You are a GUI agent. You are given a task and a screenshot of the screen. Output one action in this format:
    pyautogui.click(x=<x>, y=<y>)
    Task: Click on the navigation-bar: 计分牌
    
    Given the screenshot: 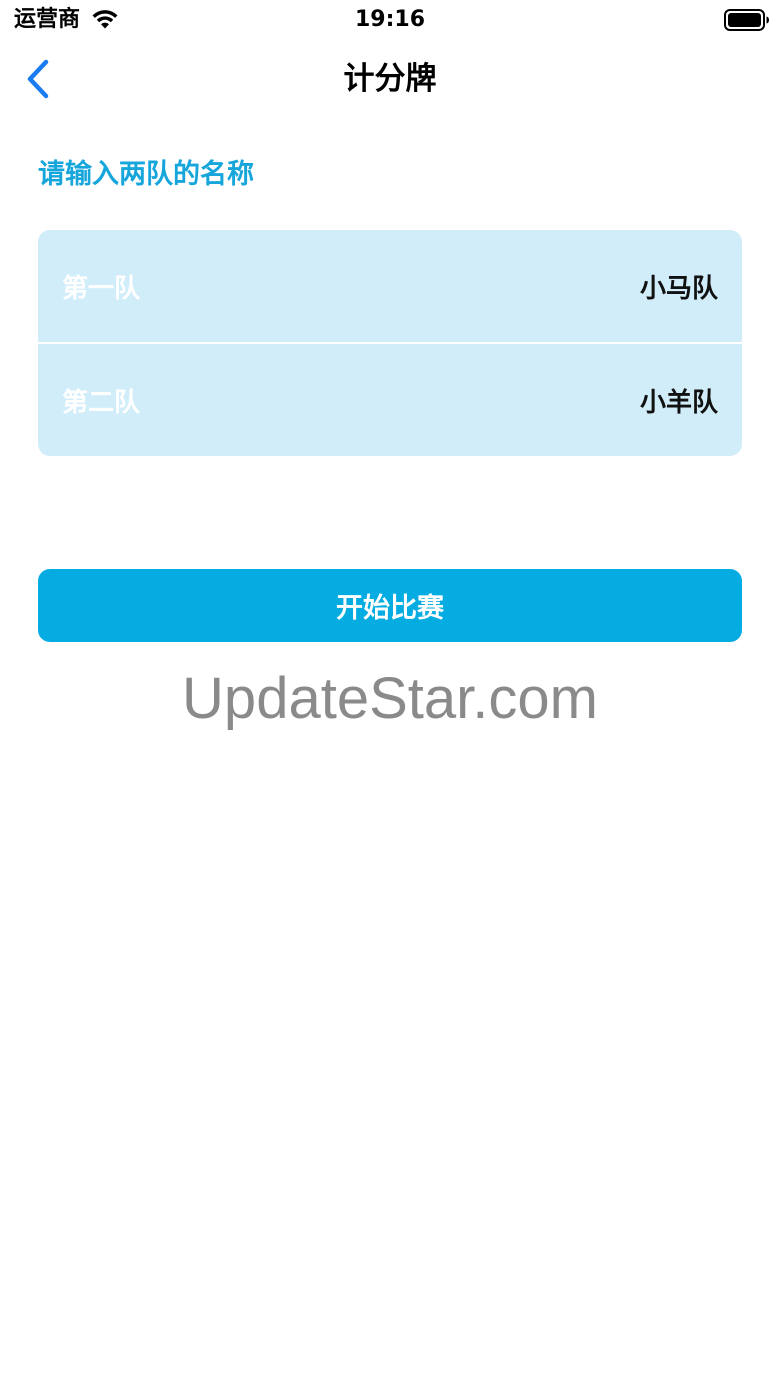 What is the action you would take?
    pyautogui.click(x=390, y=79)
    